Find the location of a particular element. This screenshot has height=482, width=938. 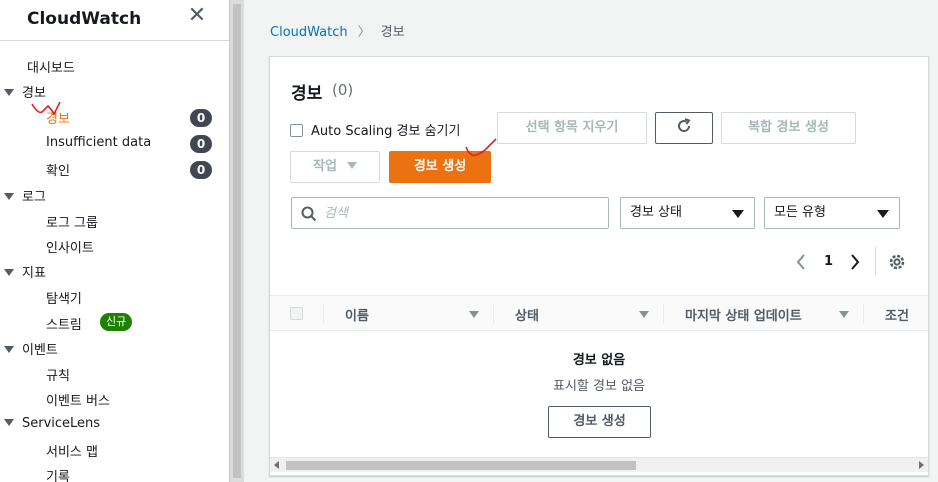

sidebar-item-explorer: 탐색기 is located at coordinates (64, 297).